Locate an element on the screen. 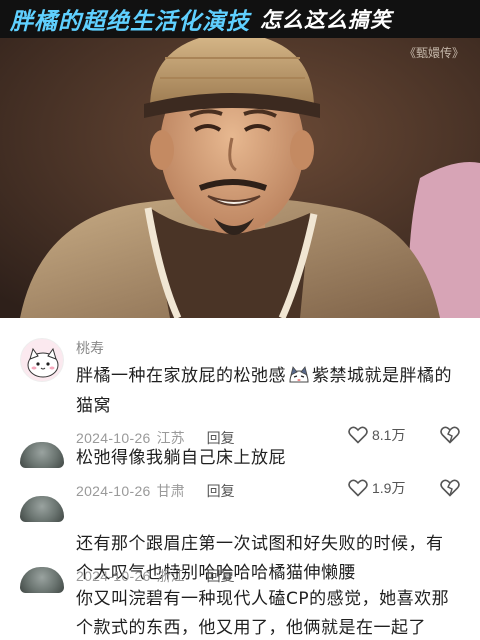  show-watermark: 《甄嬛传》 is located at coordinates (433, 53).